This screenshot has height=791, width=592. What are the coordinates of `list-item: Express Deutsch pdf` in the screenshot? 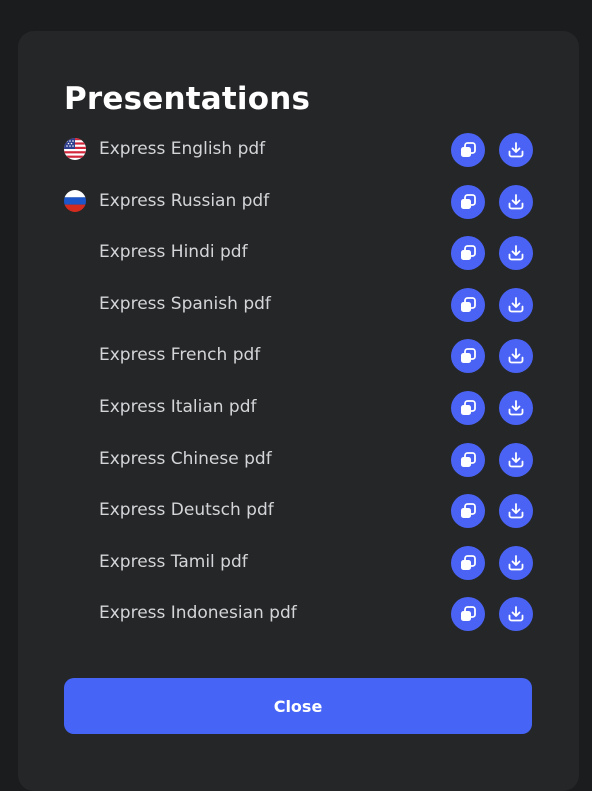 It's located at (299, 519).